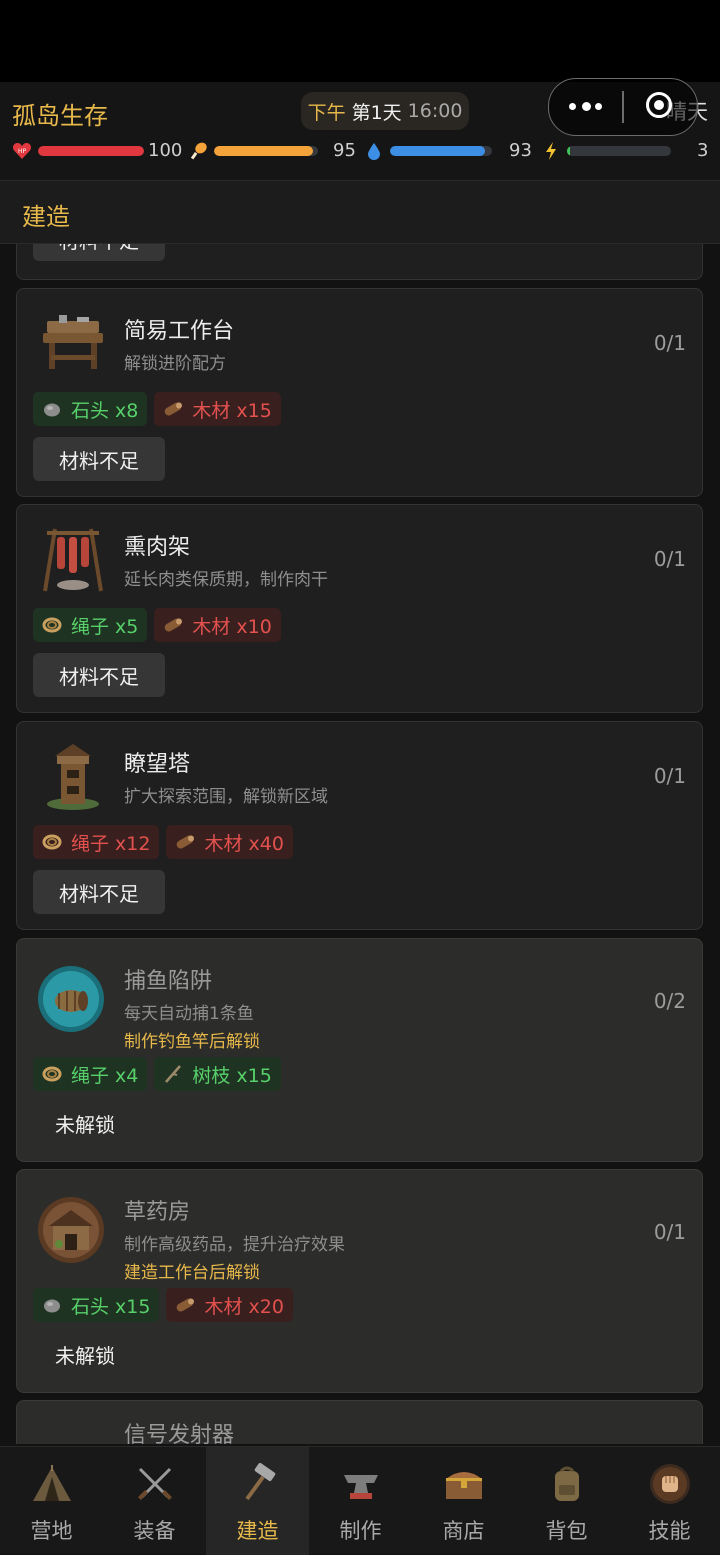 The height and width of the screenshot is (1555, 720). I want to click on build-name: 简易工作台, so click(179, 331).